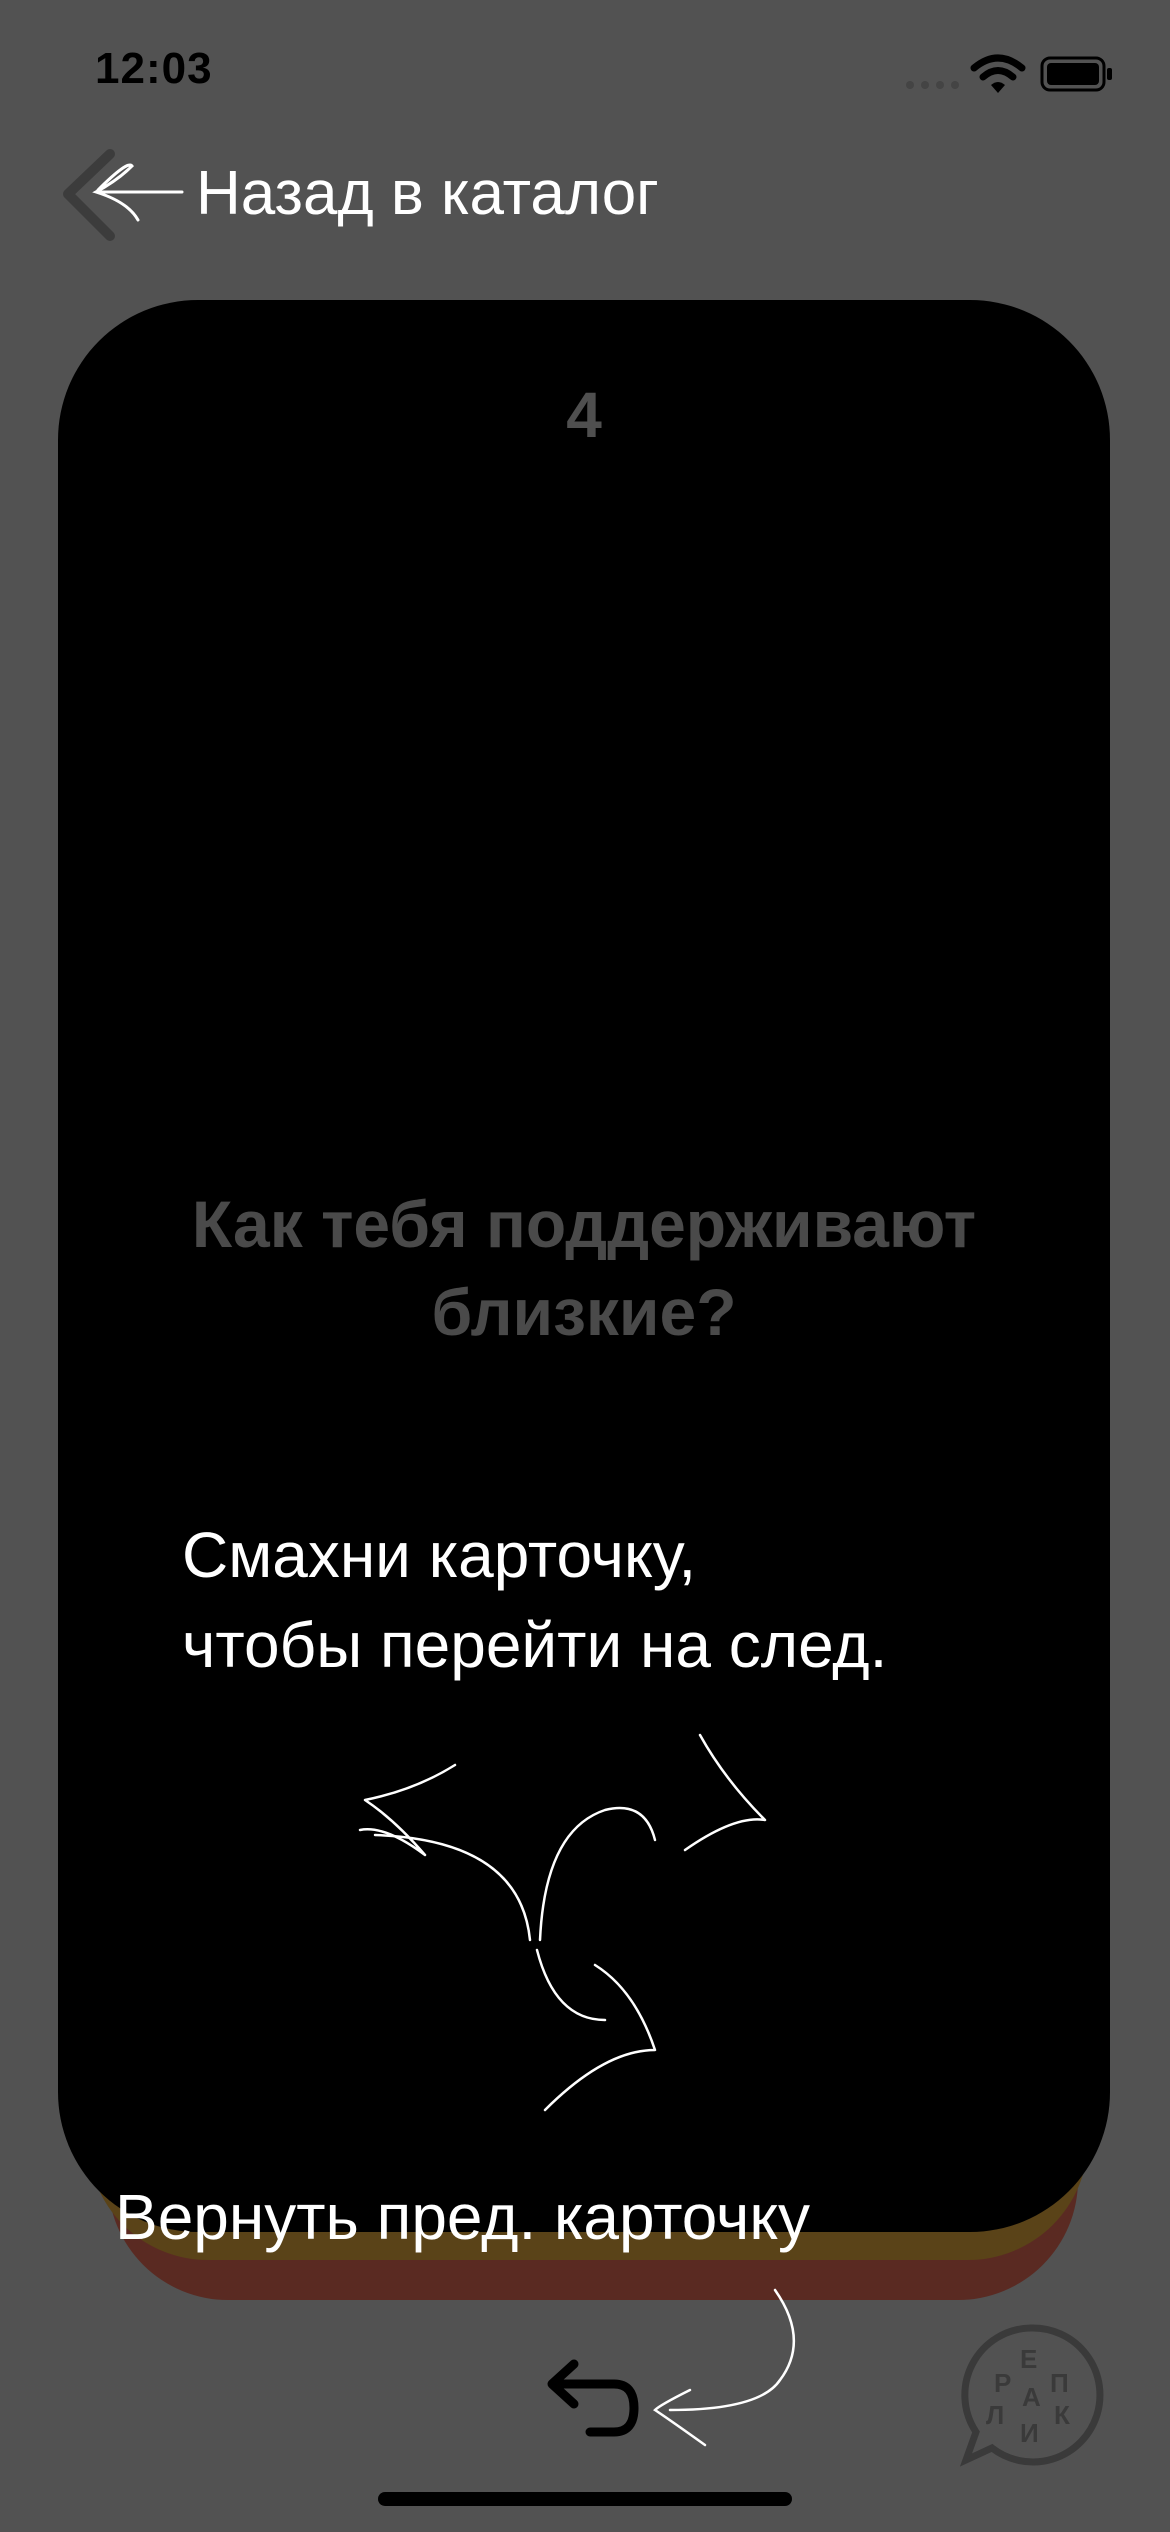 This screenshot has height=2532, width=1170. Describe the element at coordinates (154, 68) in the screenshot. I see `status-time: 12:03` at that location.